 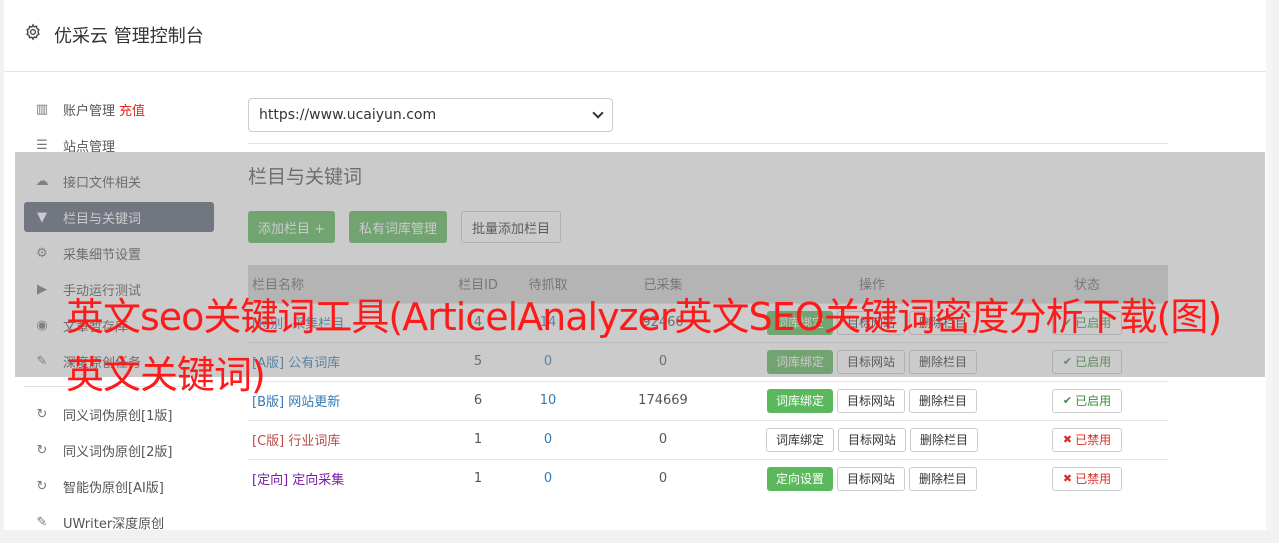 I want to click on cell-ops: 定向设置 目标网站 删除栏目, so click(x=872, y=478).